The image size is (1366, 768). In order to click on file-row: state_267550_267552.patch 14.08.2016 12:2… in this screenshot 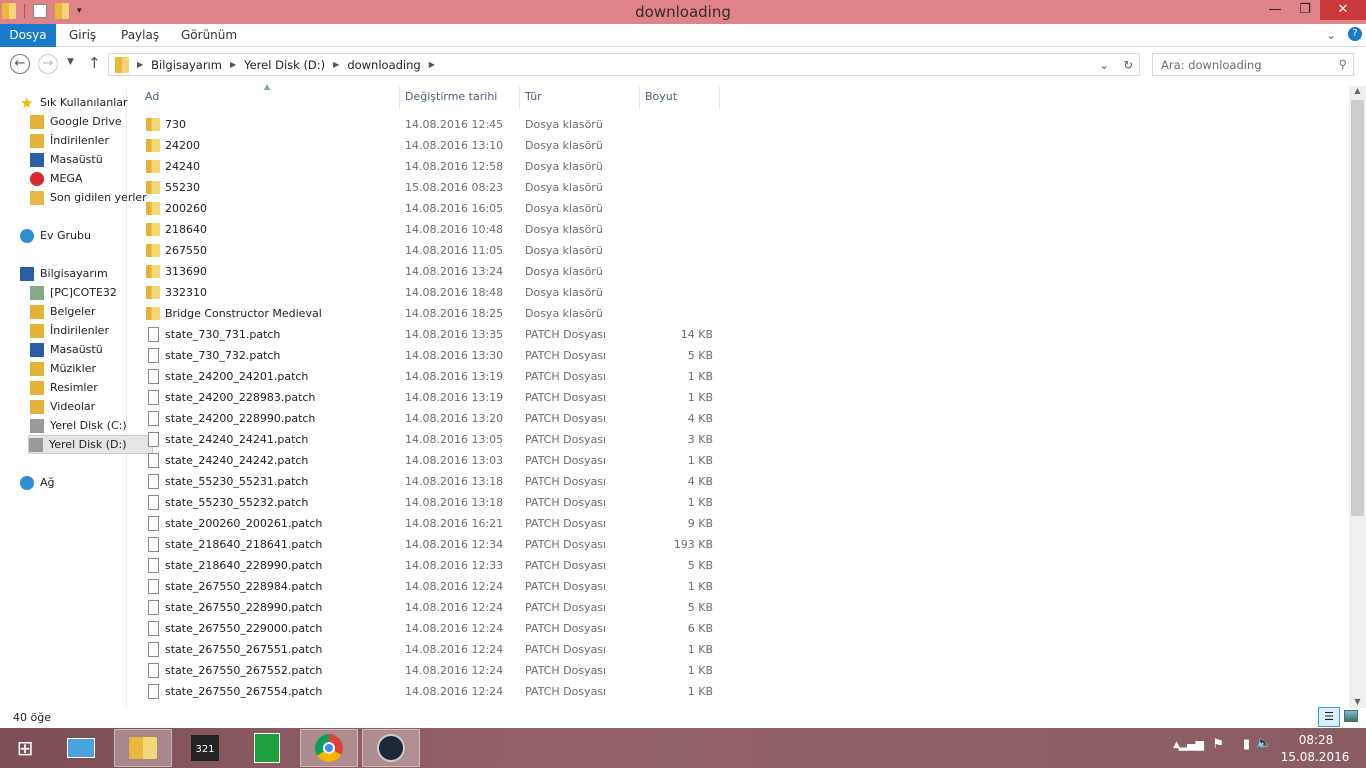, I will do `click(432, 670)`.